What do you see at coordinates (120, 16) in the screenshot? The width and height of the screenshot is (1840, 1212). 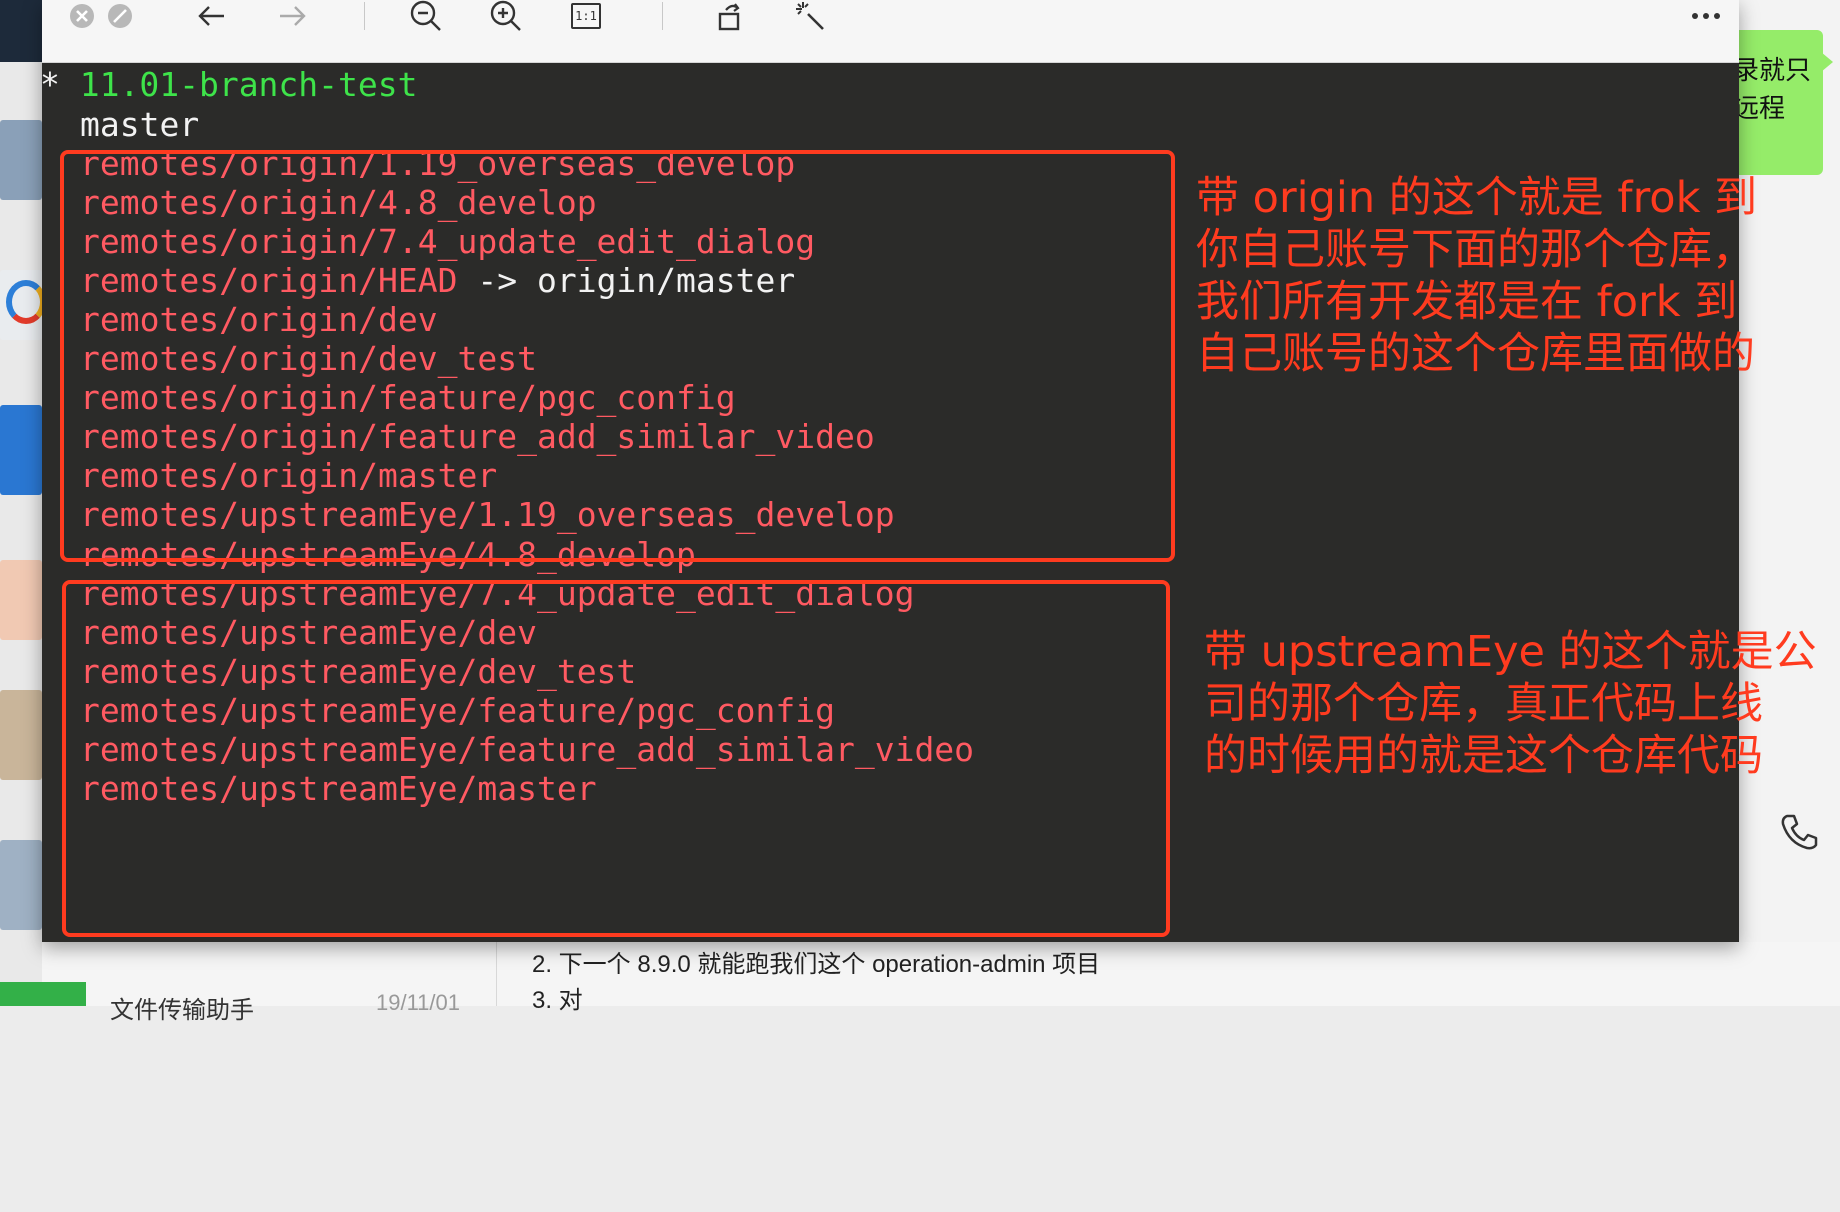 I see `minimize-circle-icon` at bounding box center [120, 16].